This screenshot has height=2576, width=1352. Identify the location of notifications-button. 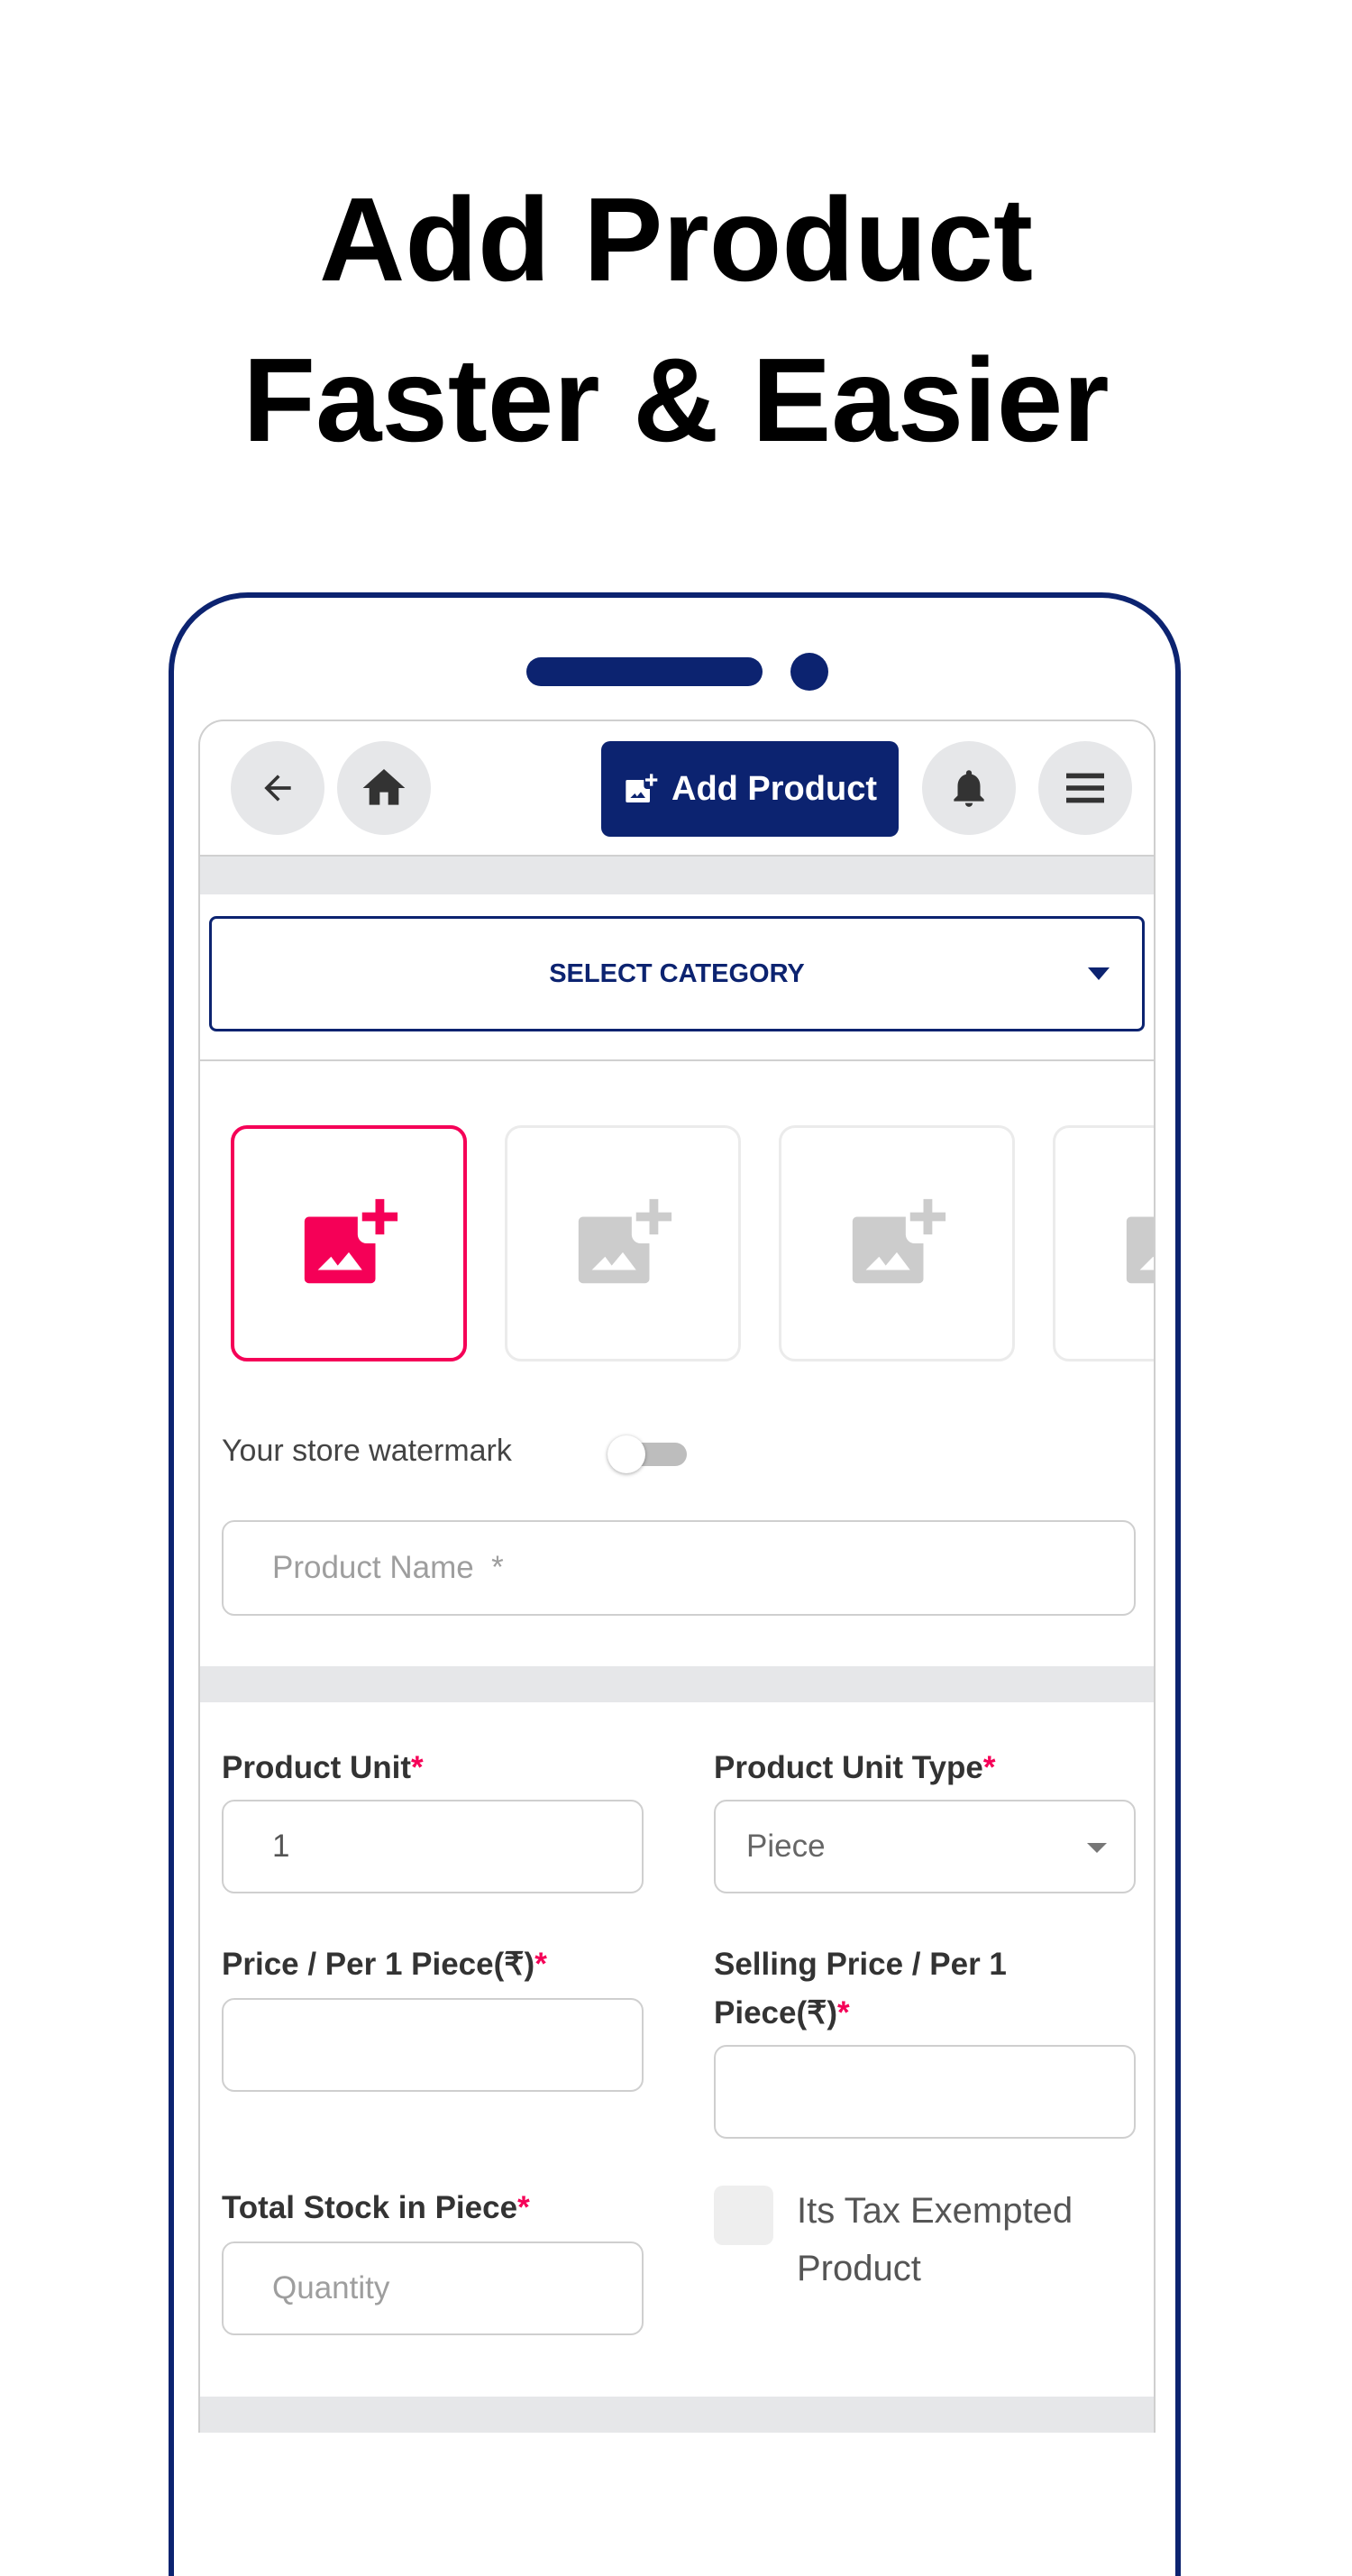
(969, 788).